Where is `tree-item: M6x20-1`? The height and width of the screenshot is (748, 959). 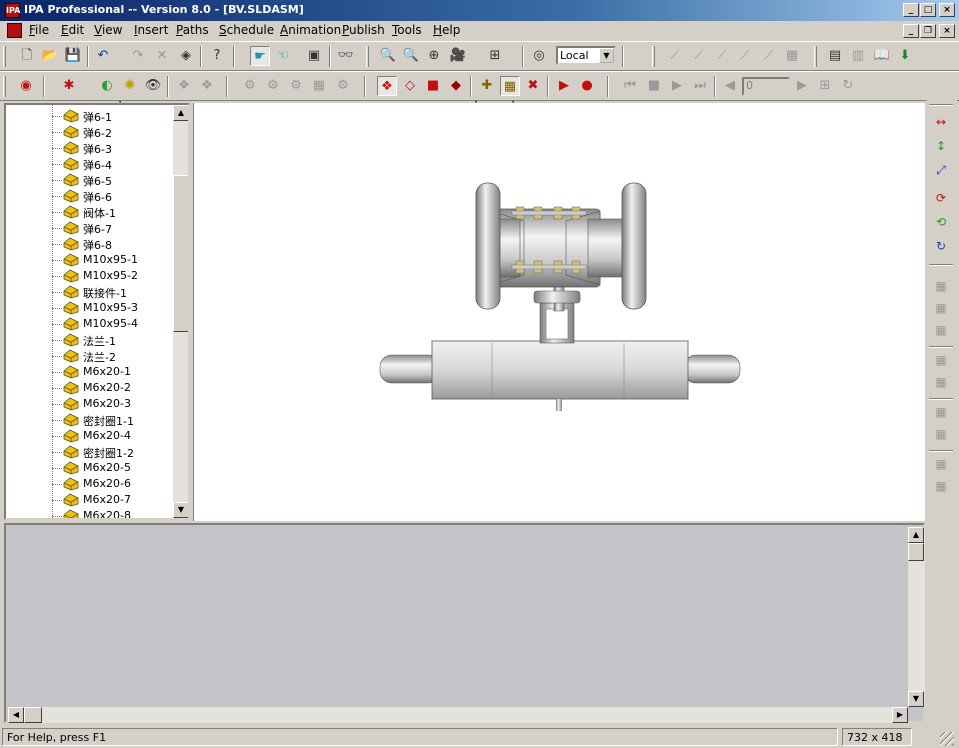 tree-item: M6x20-1 is located at coordinates (91, 372).